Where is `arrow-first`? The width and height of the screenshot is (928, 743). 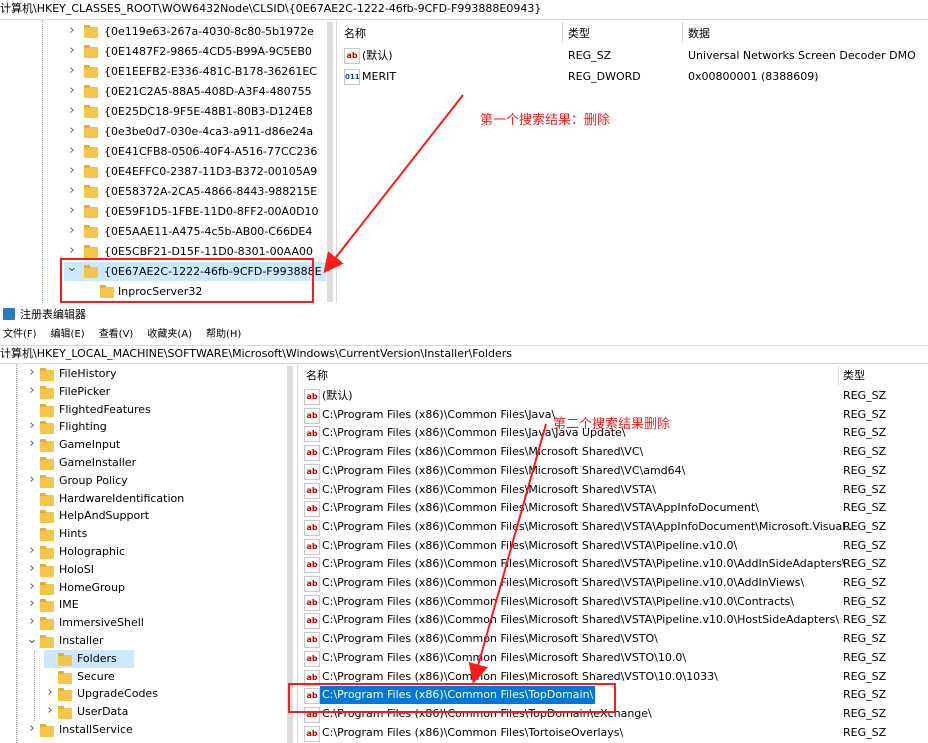 arrow-first is located at coordinates (393, 184).